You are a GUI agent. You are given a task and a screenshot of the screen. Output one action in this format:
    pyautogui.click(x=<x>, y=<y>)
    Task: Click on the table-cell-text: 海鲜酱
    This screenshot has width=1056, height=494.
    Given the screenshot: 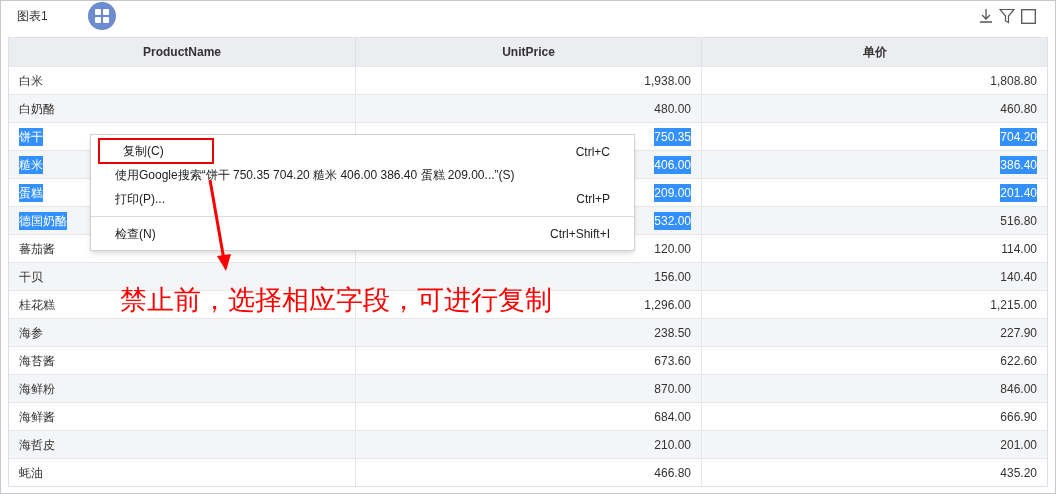 What is the action you would take?
    pyautogui.click(x=37, y=417)
    